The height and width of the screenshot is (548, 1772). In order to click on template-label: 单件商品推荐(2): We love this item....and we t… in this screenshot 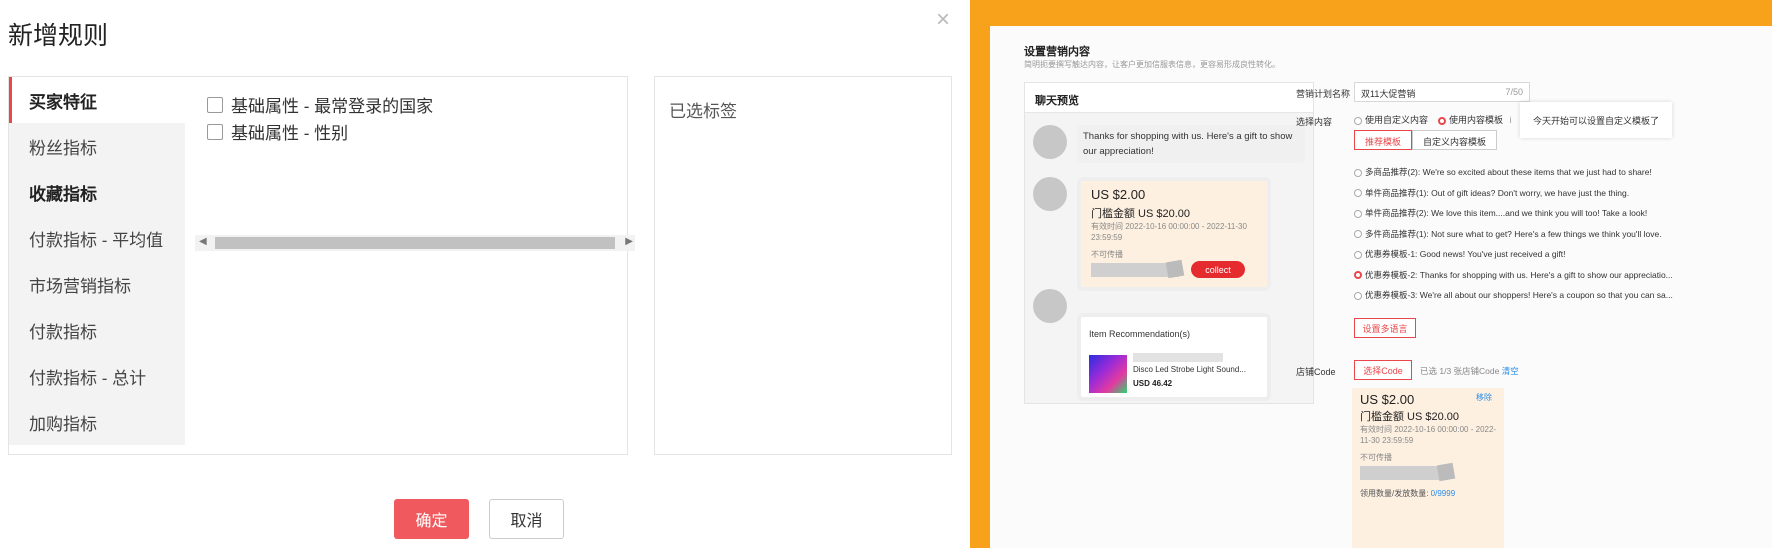, I will do `click(1506, 213)`.